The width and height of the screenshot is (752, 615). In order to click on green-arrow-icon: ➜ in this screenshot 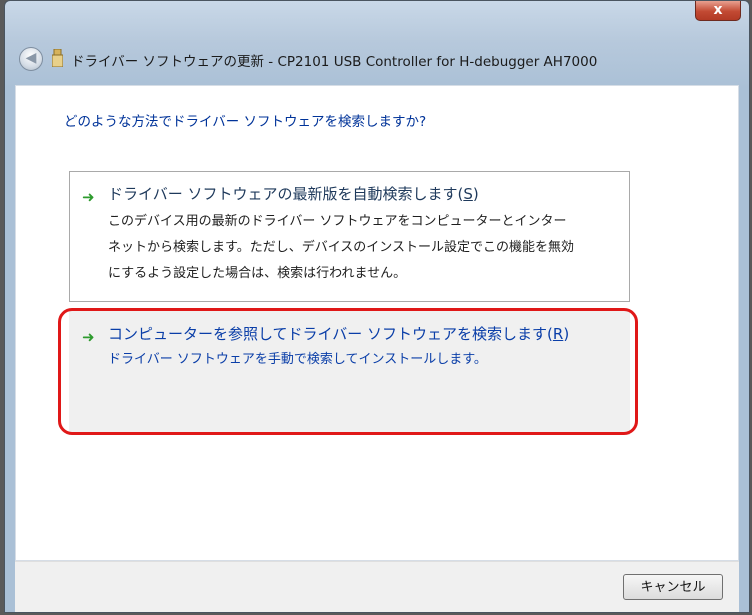, I will do `click(88, 197)`.